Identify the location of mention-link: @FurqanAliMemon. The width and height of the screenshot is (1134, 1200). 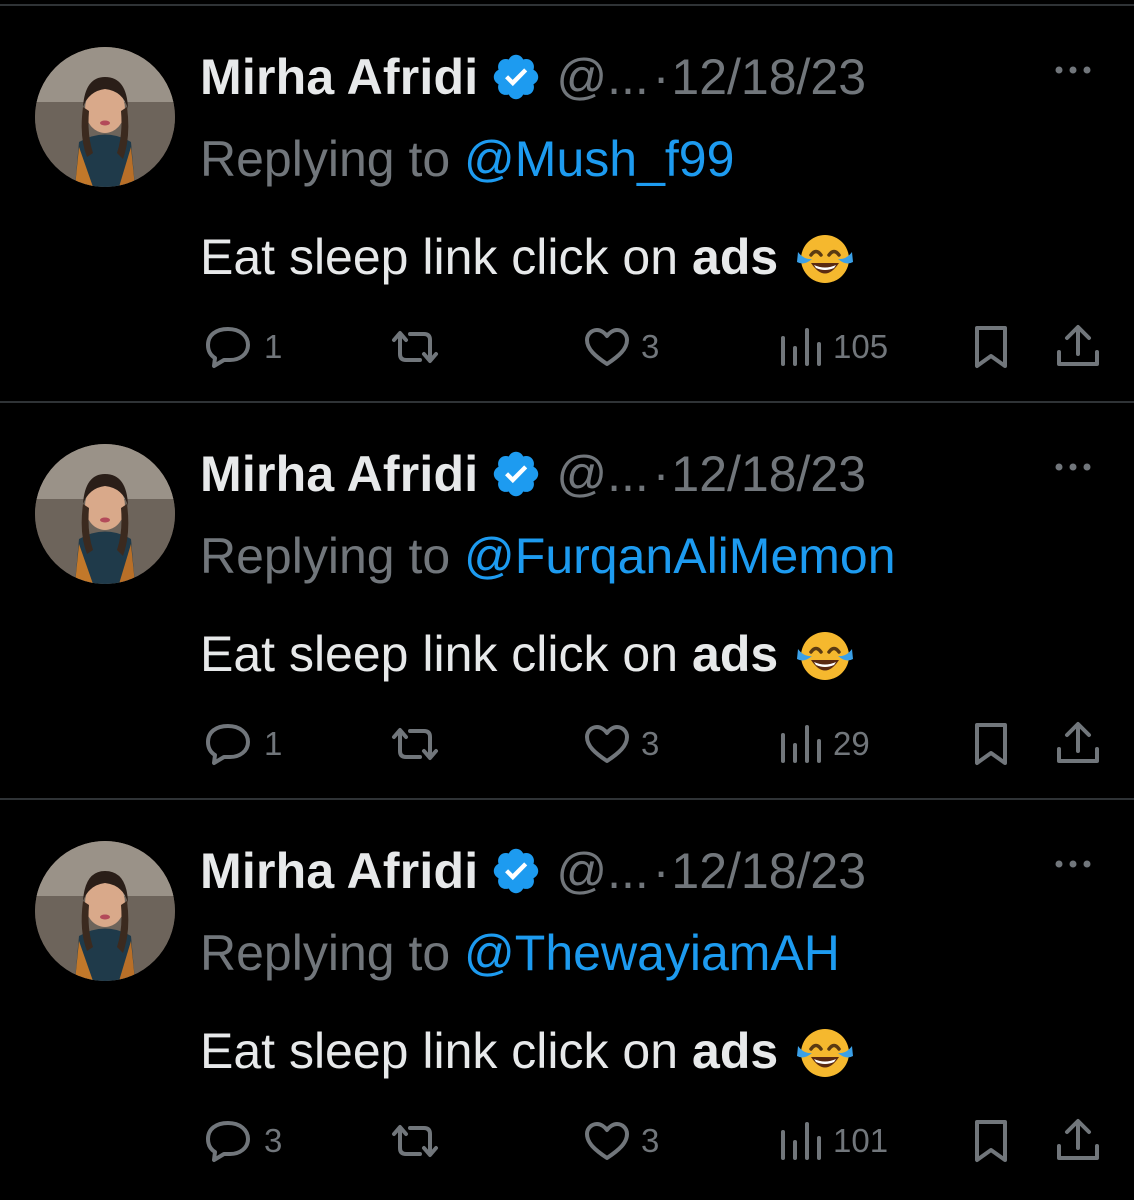
(679, 556).